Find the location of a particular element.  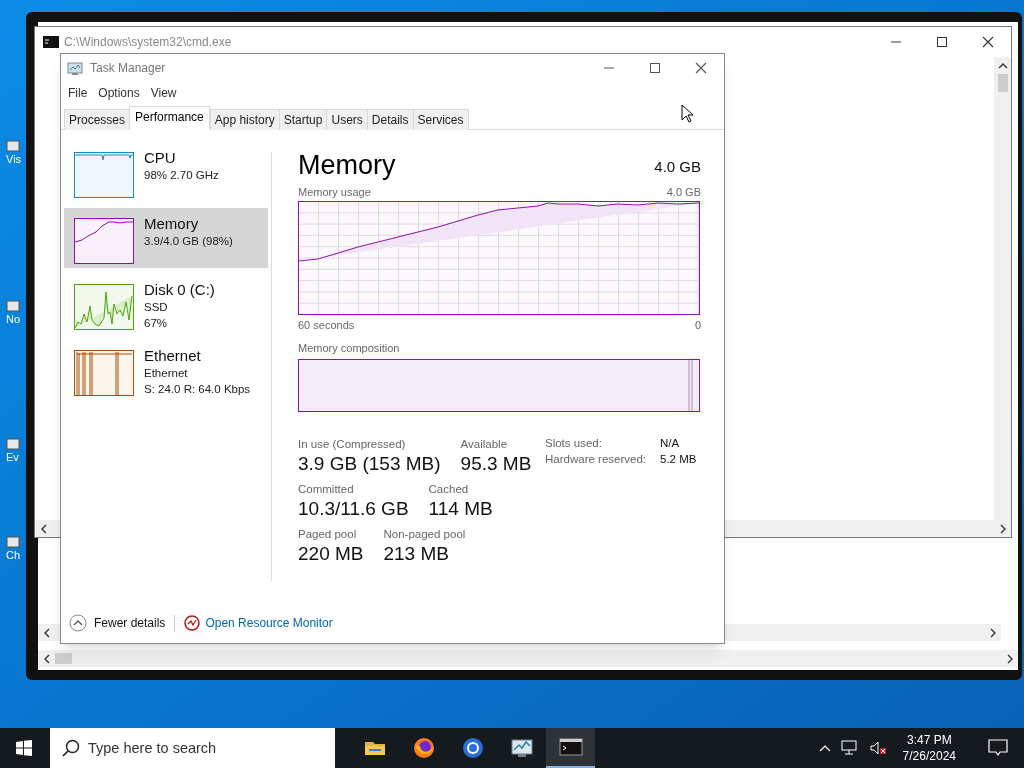

stat-value: 95.3 MB is located at coordinates (496, 463).